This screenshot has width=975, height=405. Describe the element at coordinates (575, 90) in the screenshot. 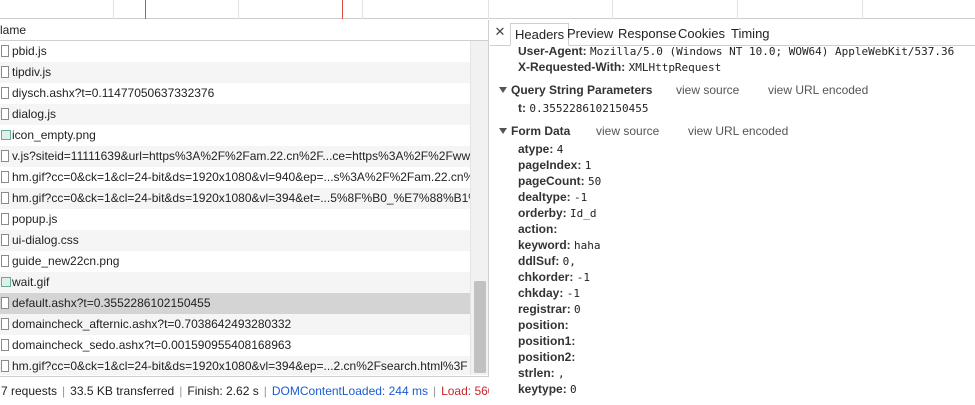

I see `query-string-section-header: Query String Parameters` at that location.